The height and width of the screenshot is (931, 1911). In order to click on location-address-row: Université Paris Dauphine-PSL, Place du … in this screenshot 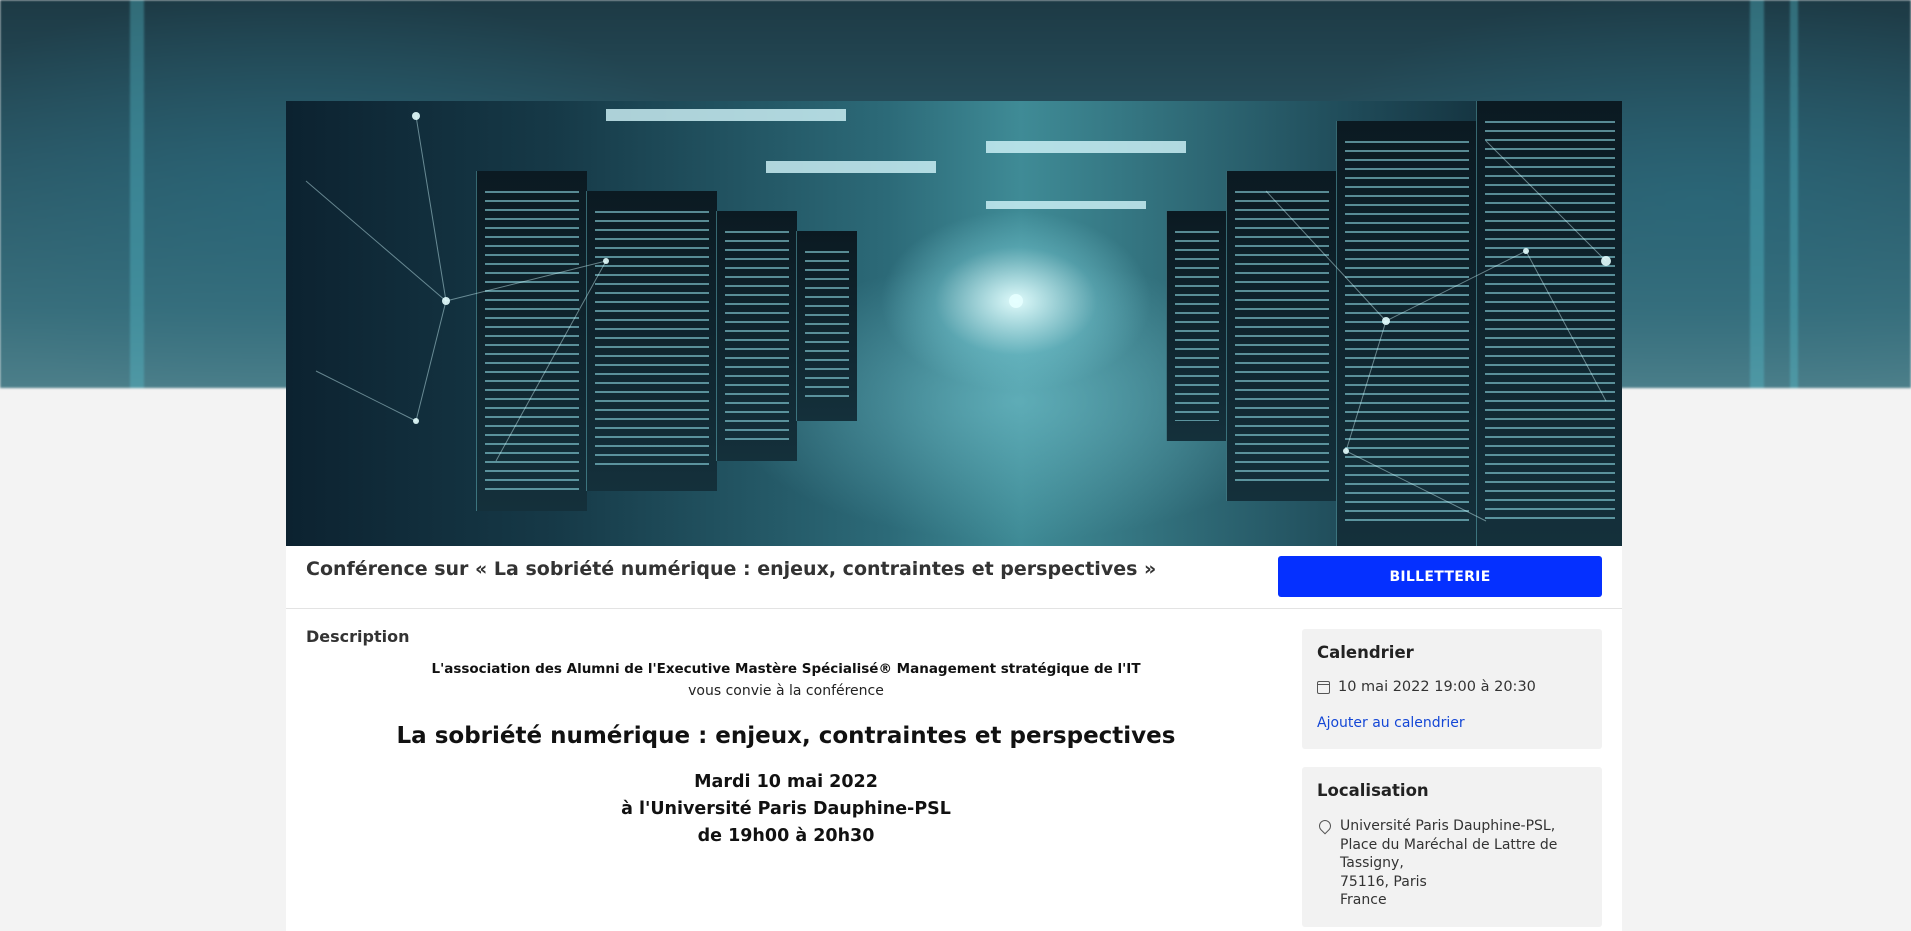, I will do `click(1436, 863)`.